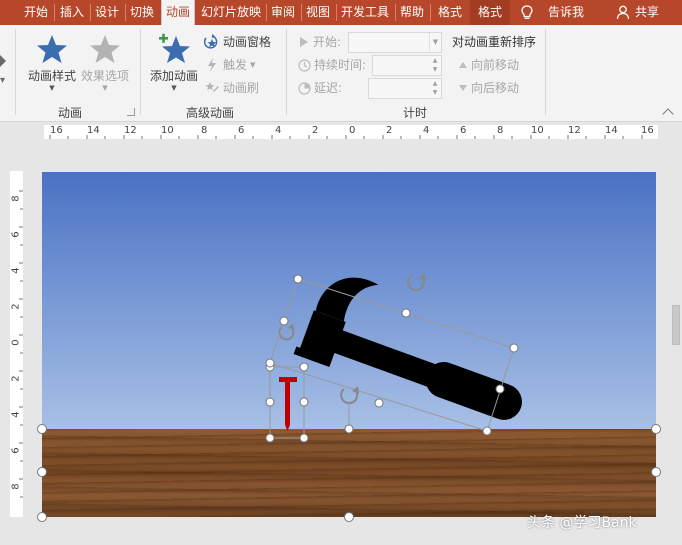  I want to click on effect-options-button: 效果选项 ▼, so click(105, 62).